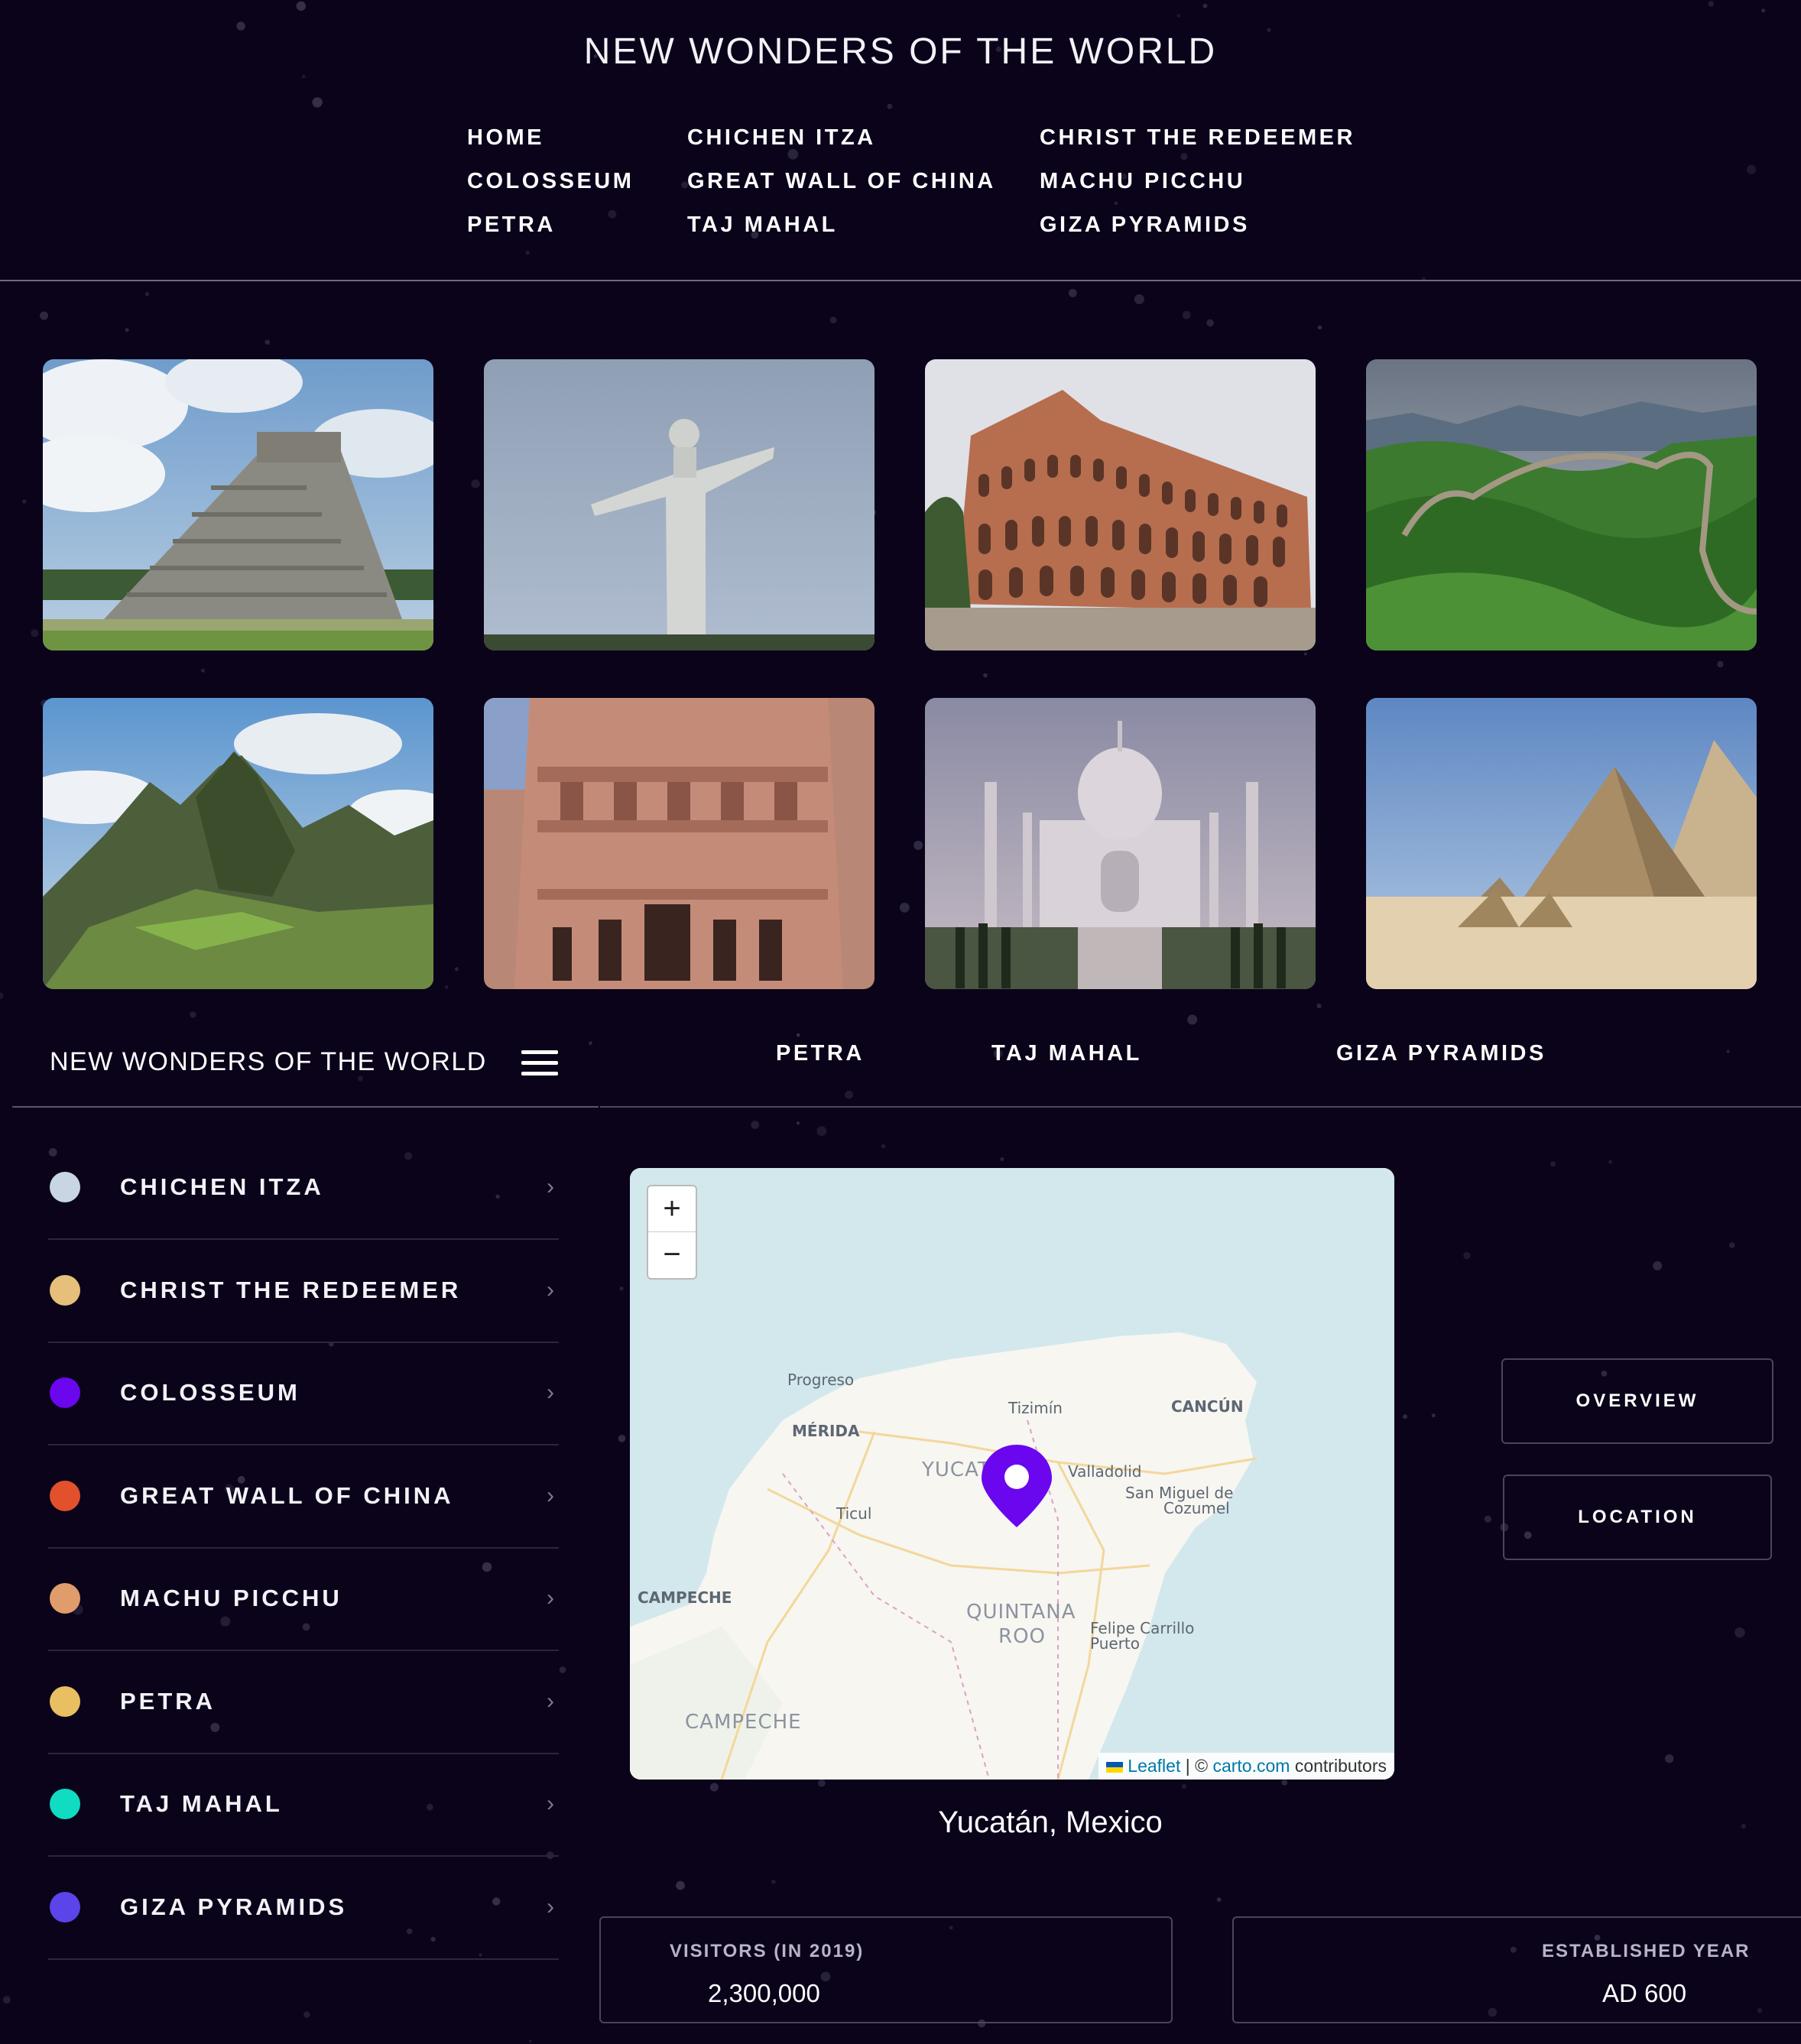 The width and height of the screenshot is (1801, 2044). What do you see at coordinates (1120, 505) in the screenshot?
I see `colosseum-photo` at bounding box center [1120, 505].